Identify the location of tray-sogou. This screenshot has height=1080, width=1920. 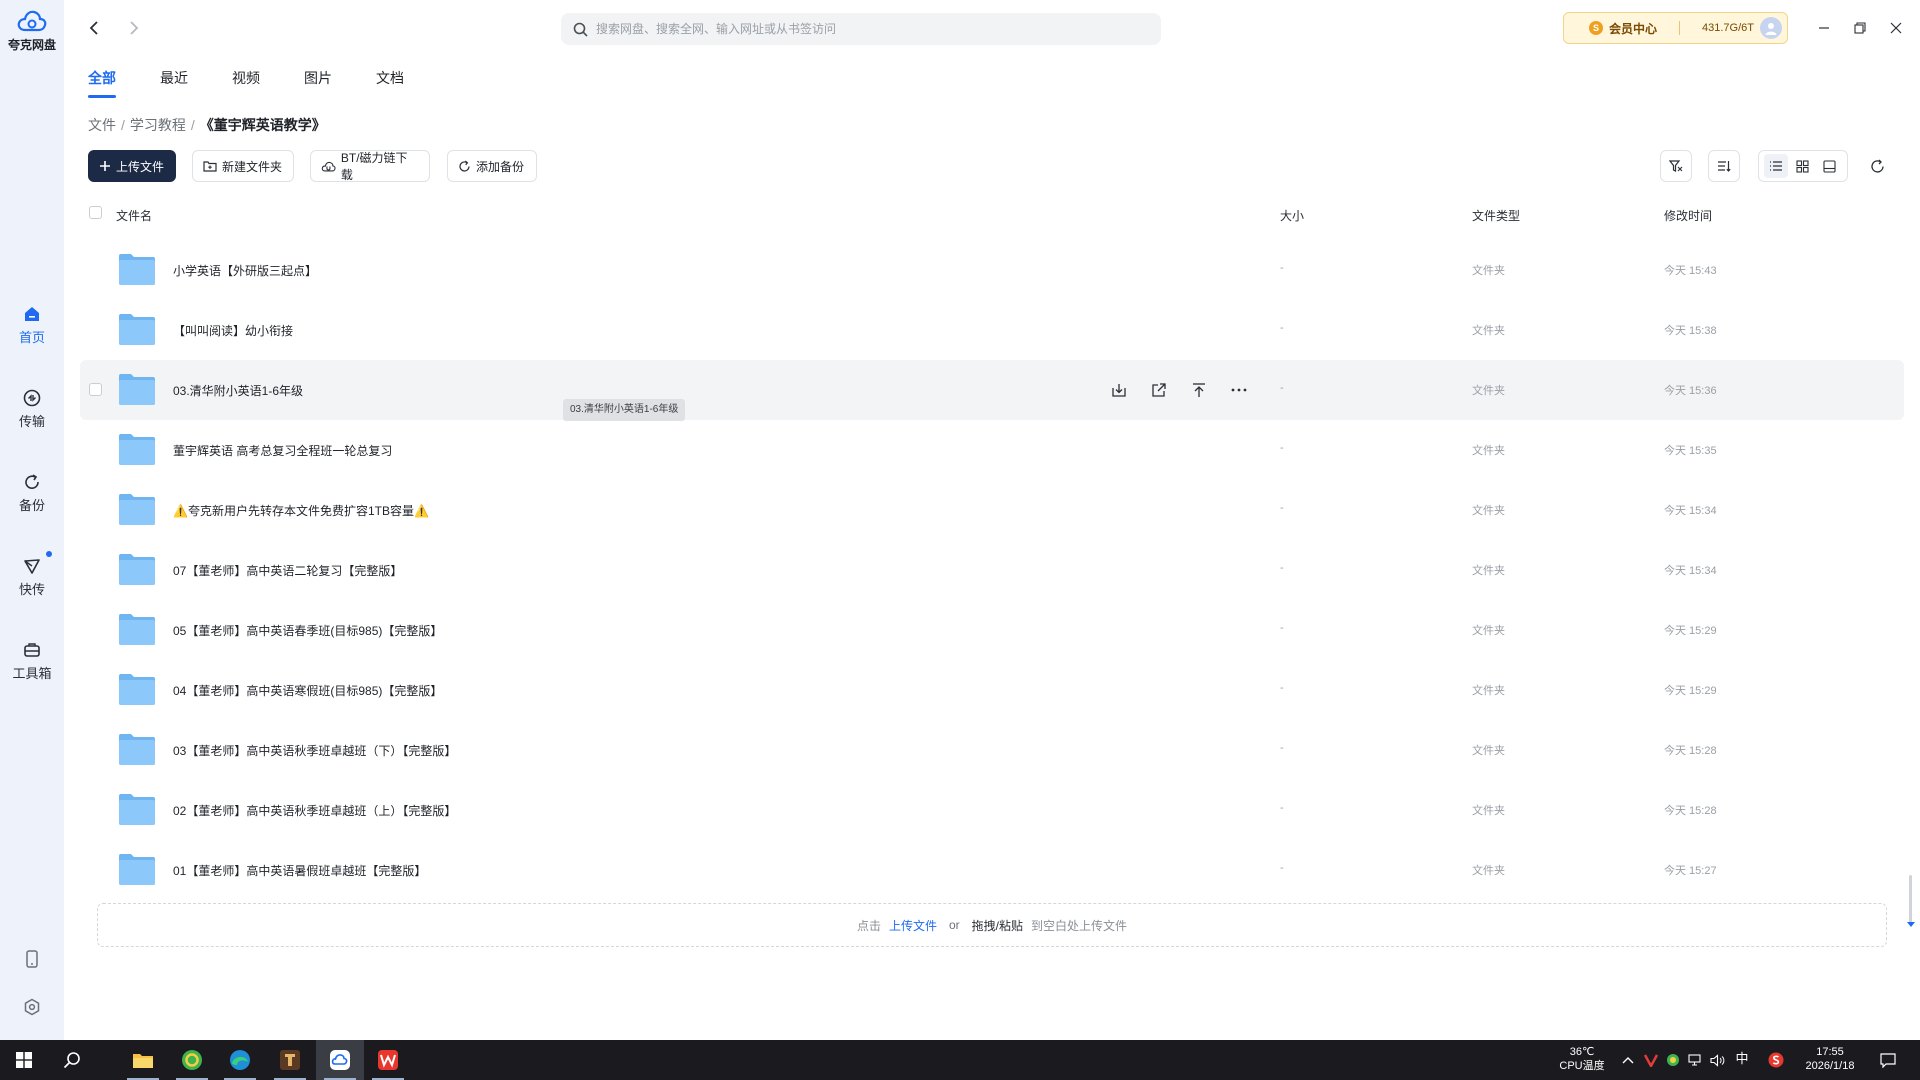
(1776, 1060).